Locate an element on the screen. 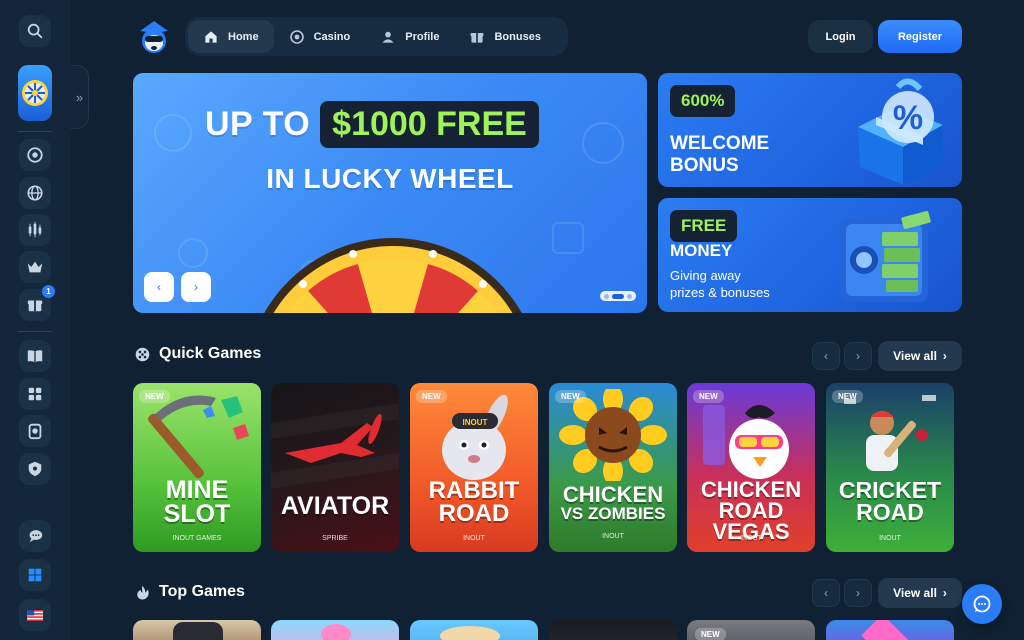 This screenshot has width=1024, height=640. sidebar-item-vip is located at coordinates (35, 267).